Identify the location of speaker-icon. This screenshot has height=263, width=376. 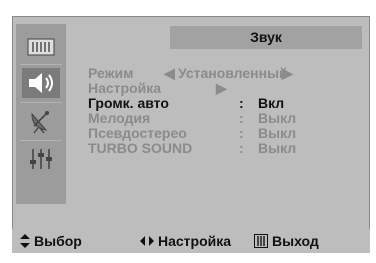
(41, 83).